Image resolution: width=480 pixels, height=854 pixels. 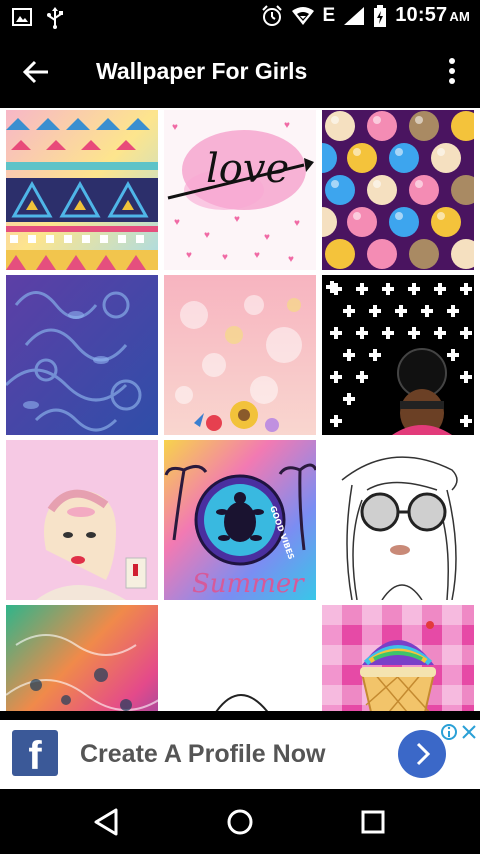 I want to click on wallpaper-script: Summer, so click(x=248, y=584).